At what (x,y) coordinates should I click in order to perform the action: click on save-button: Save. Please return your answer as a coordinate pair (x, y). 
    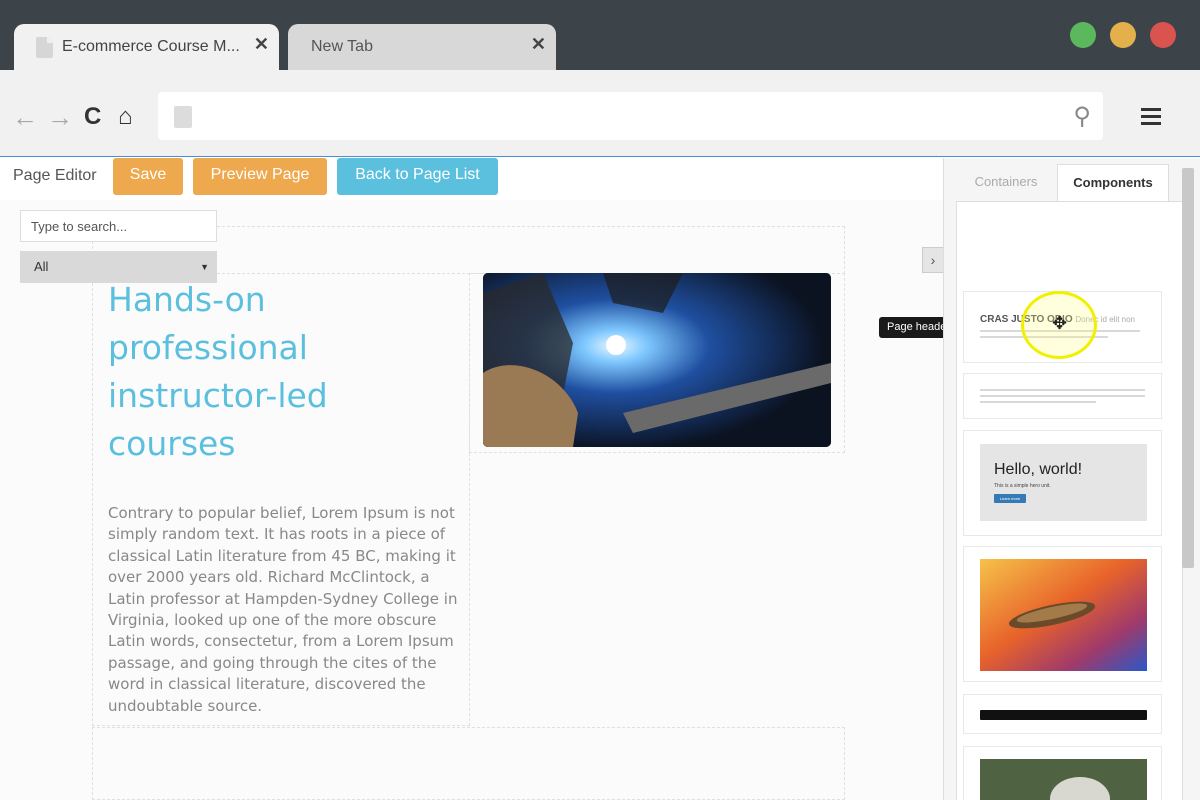
    Looking at the image, I should click on (148, 176).